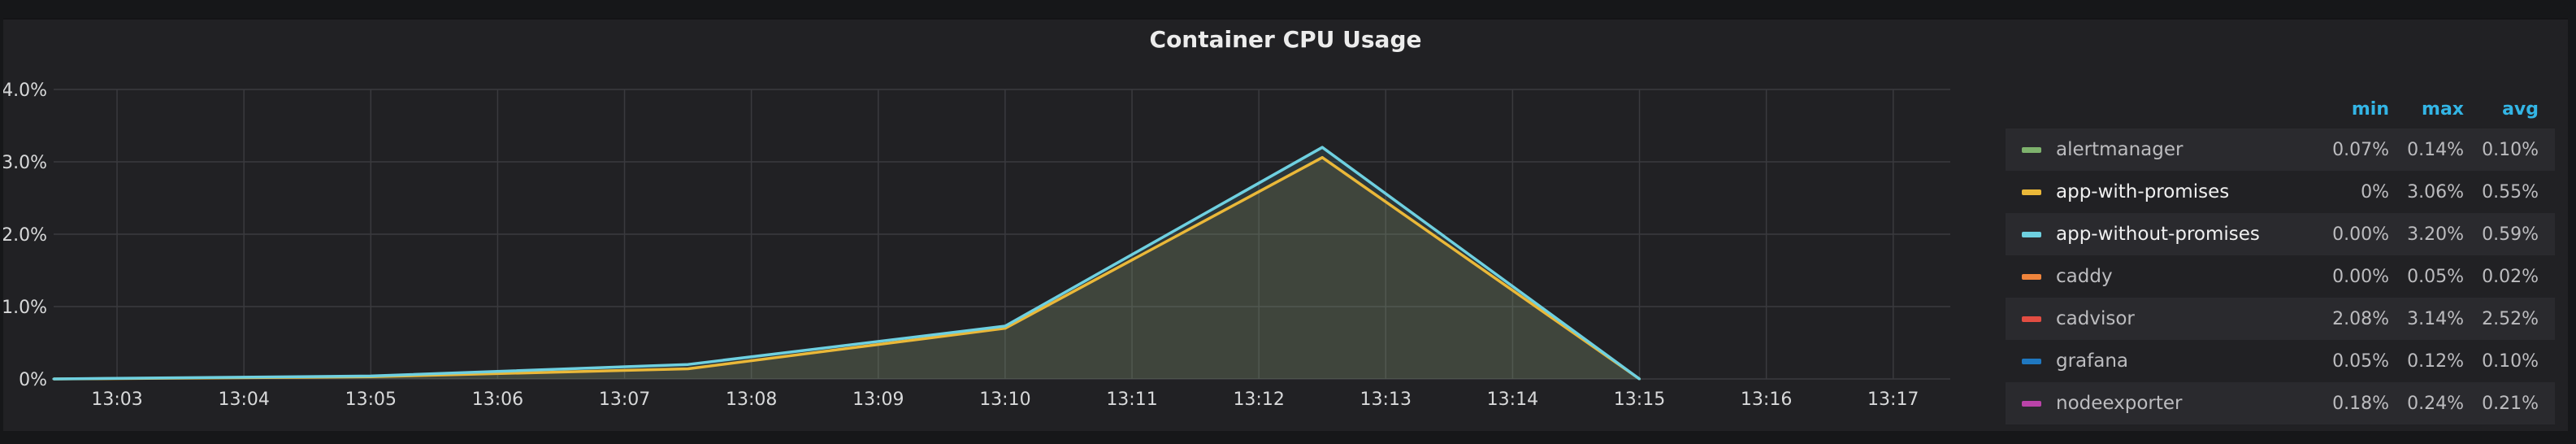 This screenshot has width=2576, height=444. I want to click on legend-avg-value: 0.21%, so click(2510, 404).